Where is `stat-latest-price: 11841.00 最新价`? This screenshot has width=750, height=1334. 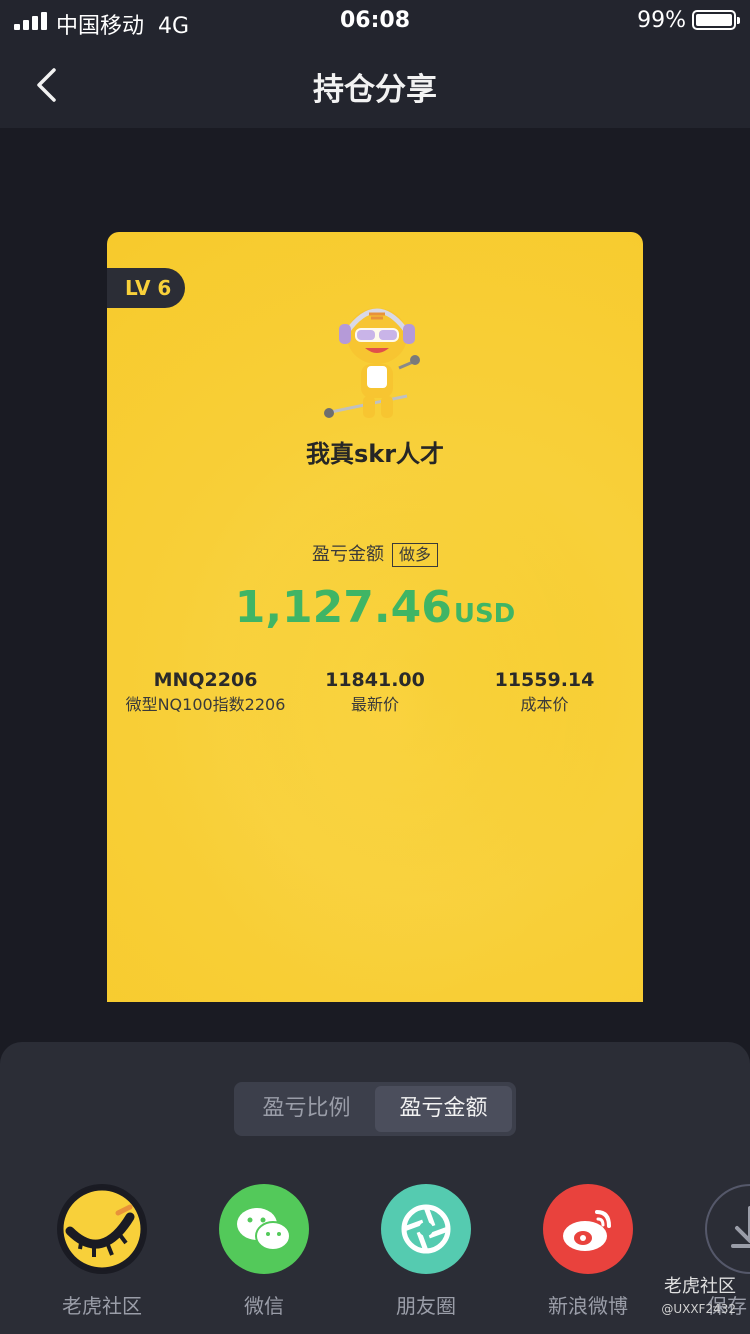 stat-latest-price: 11841.00 最新价 is located at coordinates (375, 698).